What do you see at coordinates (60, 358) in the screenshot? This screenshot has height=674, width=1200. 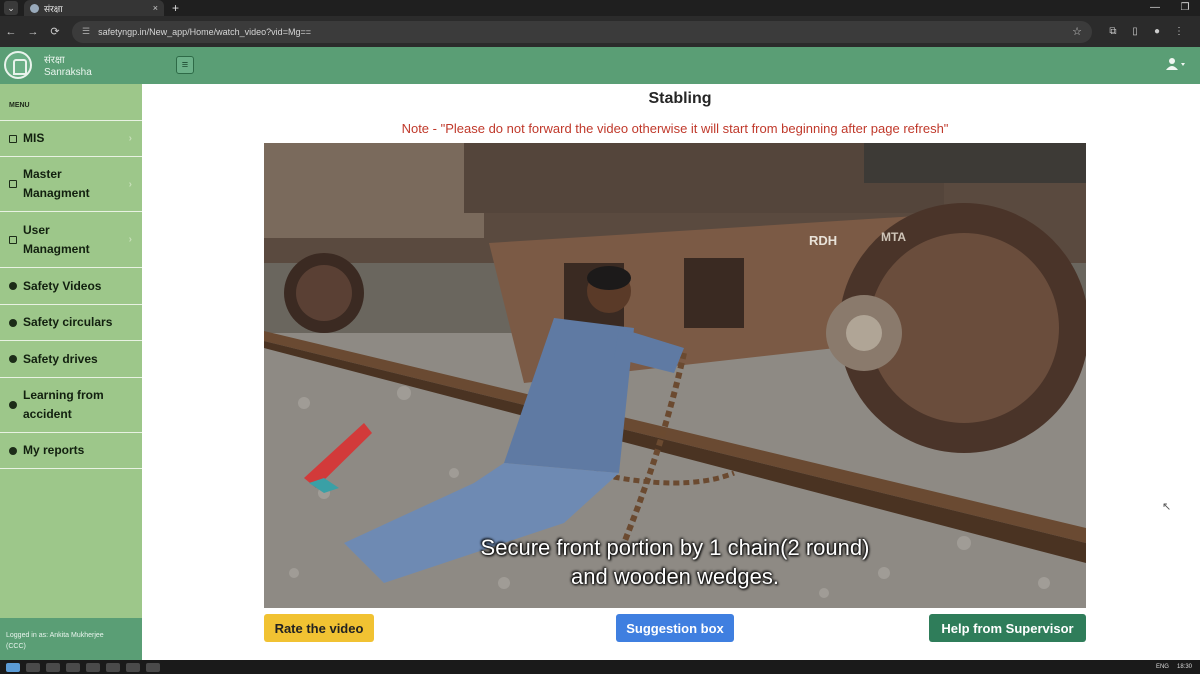 I see `sidebar-item-label: Safety drives` at bounding box center [60, 358].